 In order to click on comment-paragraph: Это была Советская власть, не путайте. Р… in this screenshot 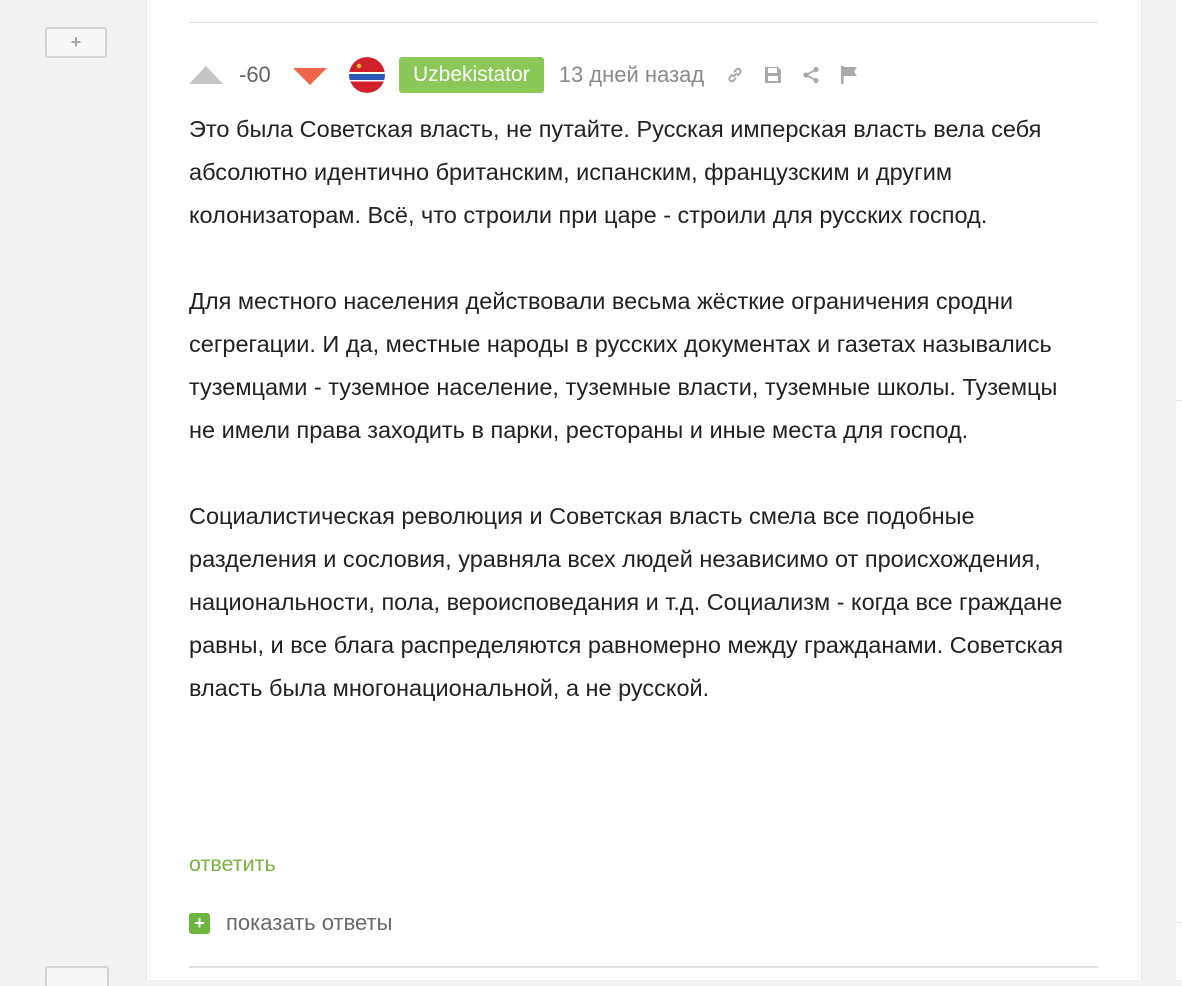, I will do `click(615, 172)`.